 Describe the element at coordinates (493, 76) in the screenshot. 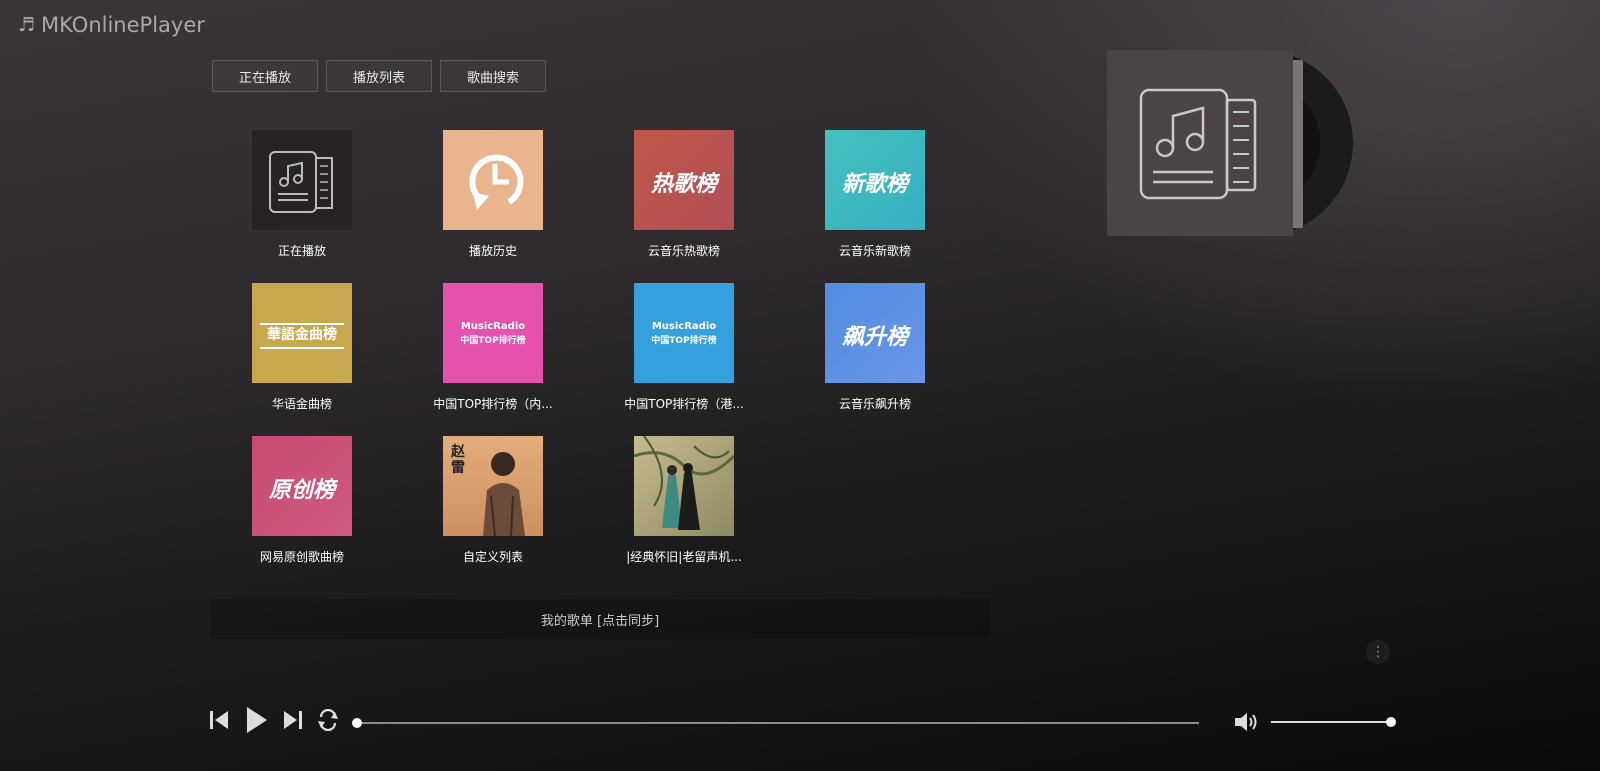

I see `tab-search: 歌曲搜索` at that location.